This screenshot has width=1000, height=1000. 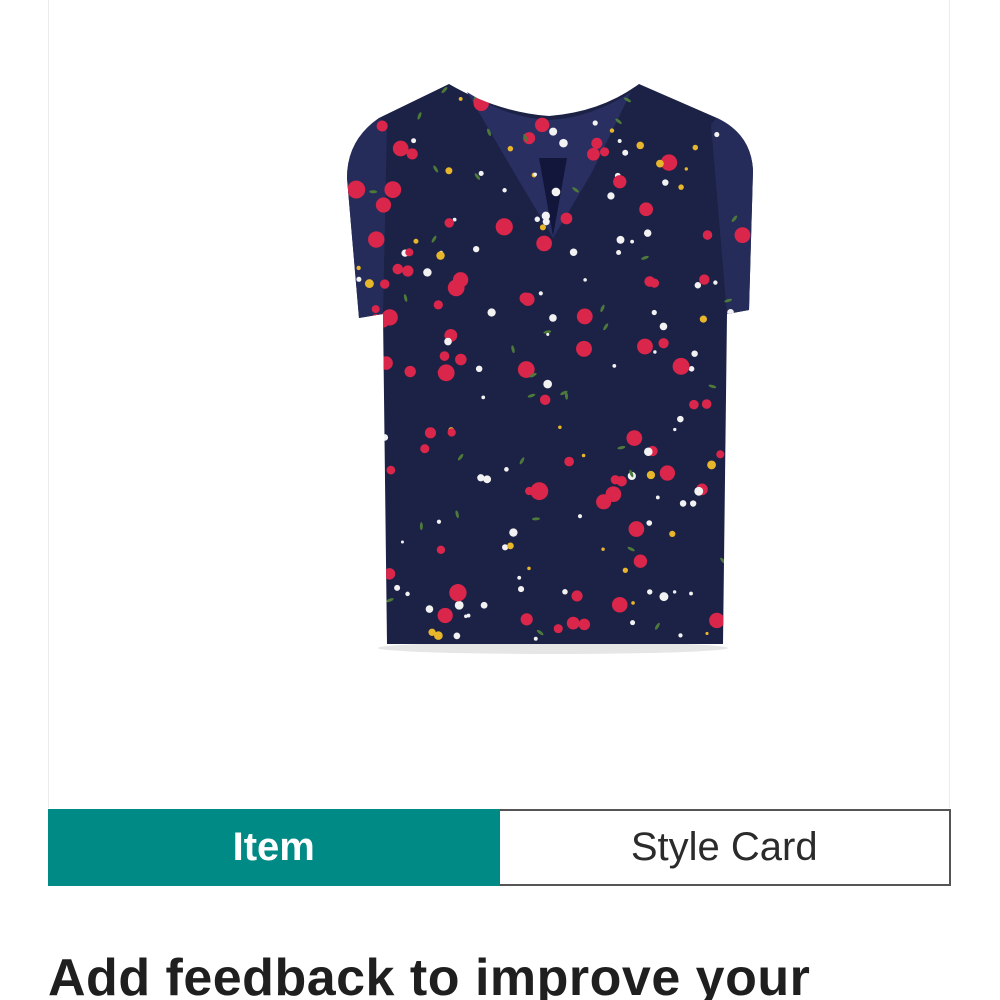 I want to click on tab-style-card: Style Card, so click(x=725, y=847).